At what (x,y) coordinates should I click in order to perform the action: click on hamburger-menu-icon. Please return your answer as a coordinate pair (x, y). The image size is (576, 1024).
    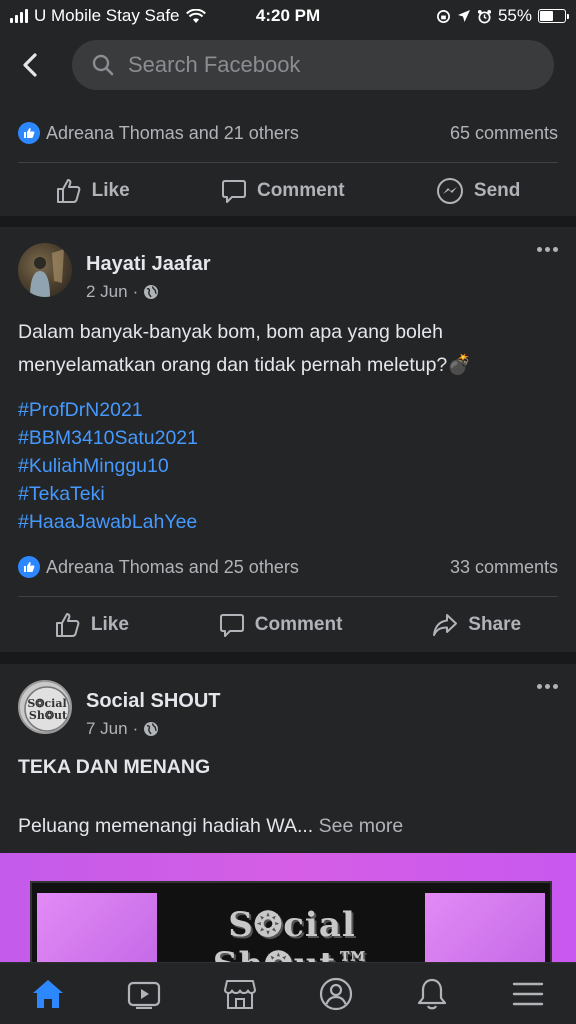
    Looking at the image, I should click on (528, 993).